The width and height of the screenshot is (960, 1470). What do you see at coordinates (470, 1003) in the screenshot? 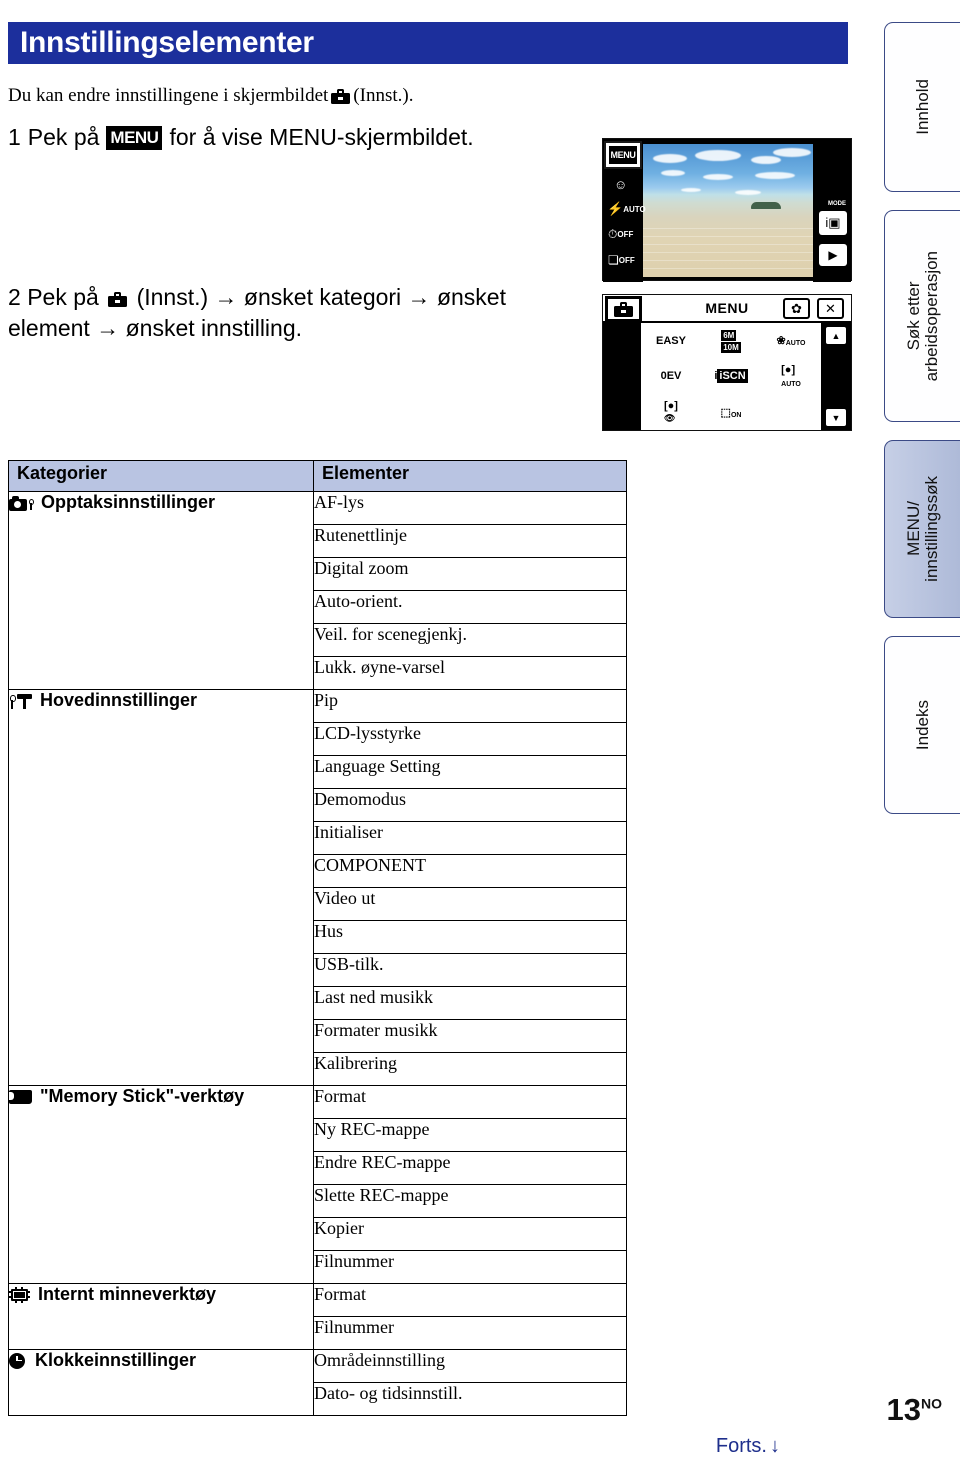
I see `element-cell: Last ned musikk` at bounding box center [470, 1003].